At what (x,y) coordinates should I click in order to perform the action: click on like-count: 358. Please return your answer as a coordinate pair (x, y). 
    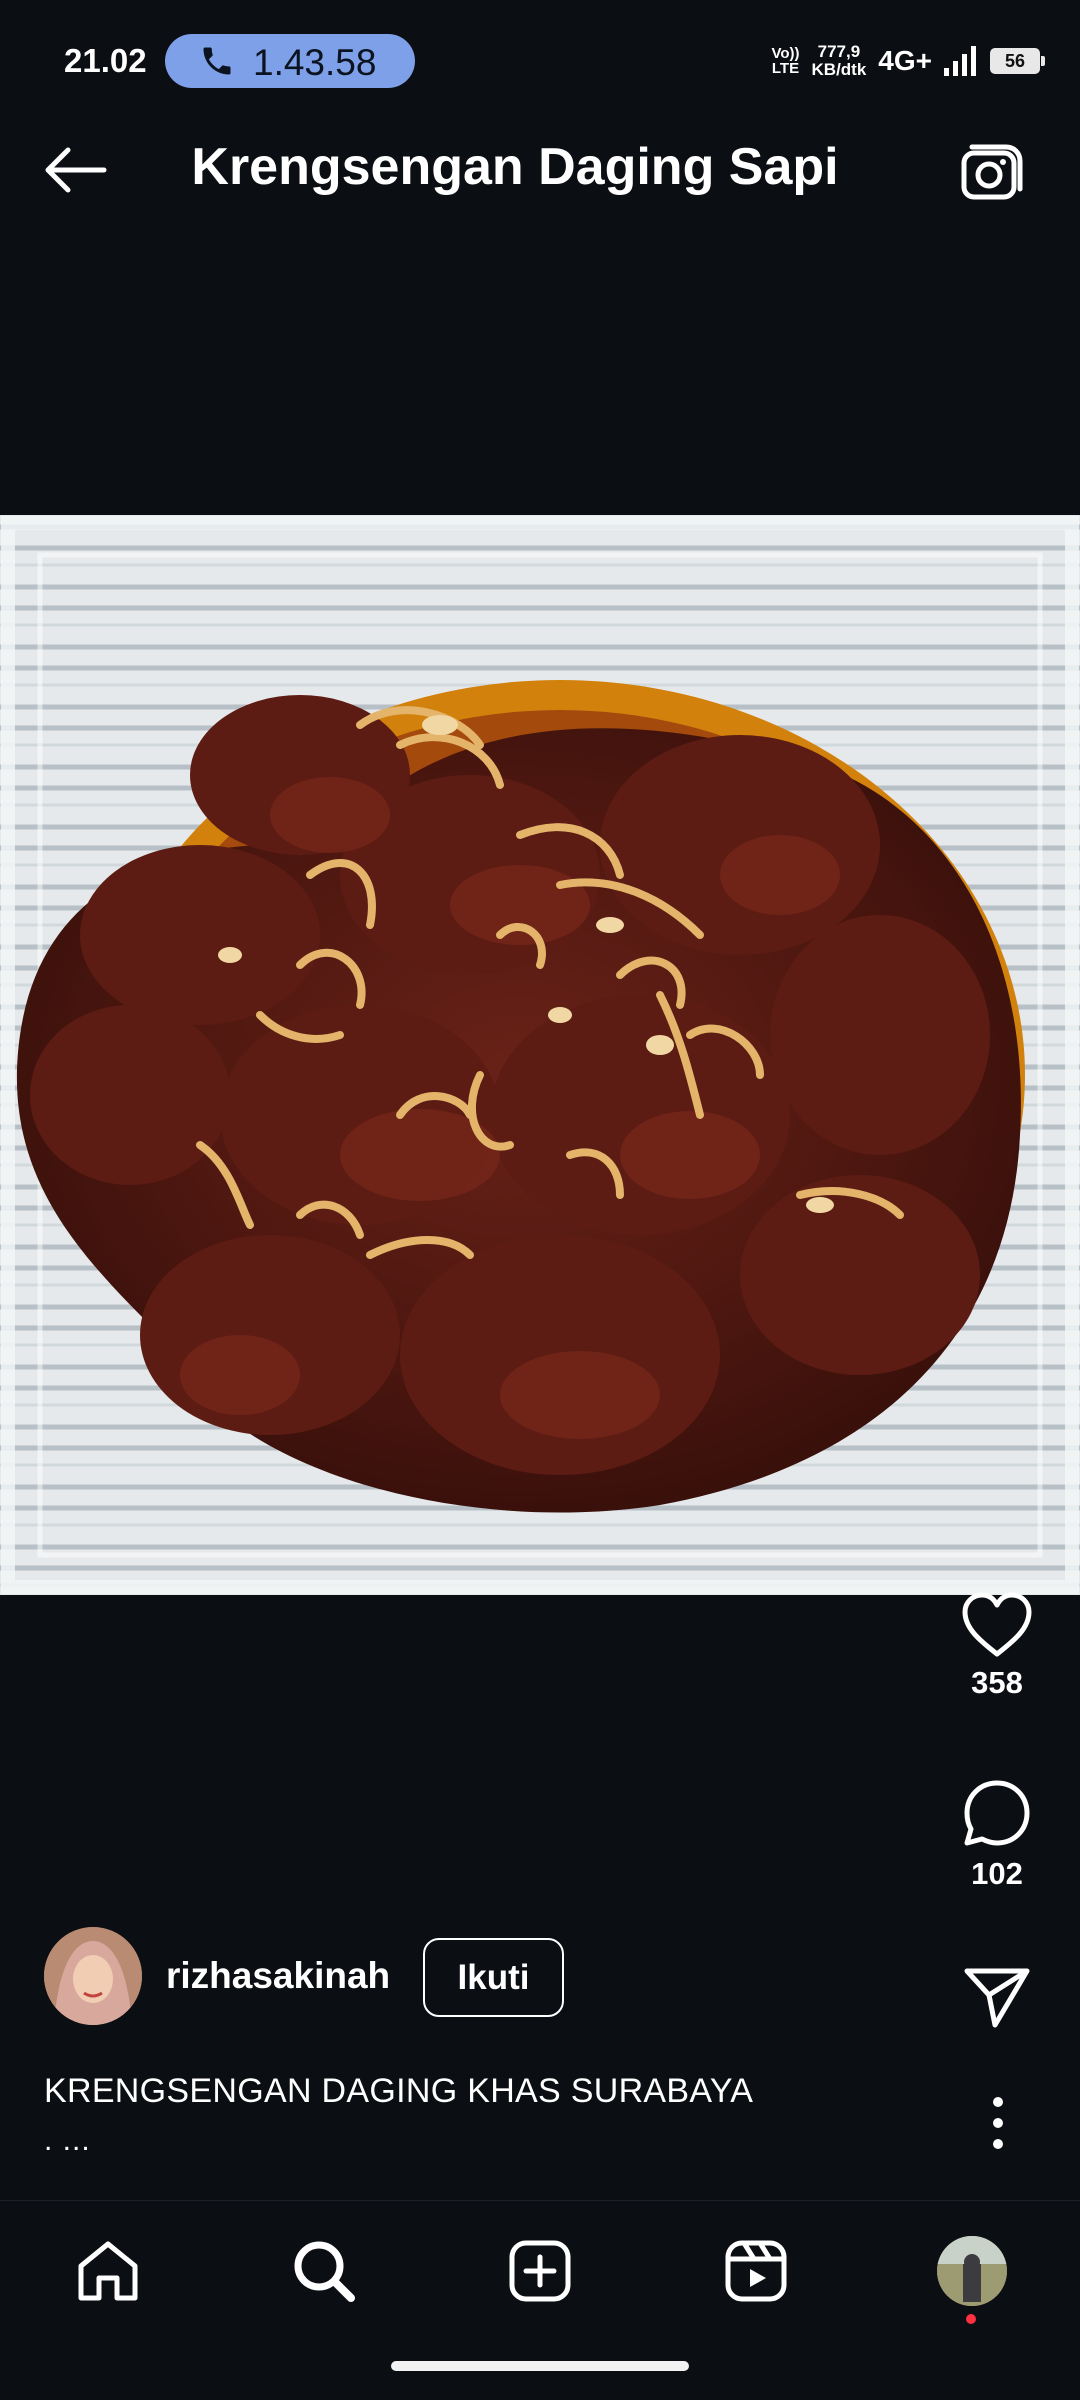
    Looking at the image, I should click on (997, 1682).